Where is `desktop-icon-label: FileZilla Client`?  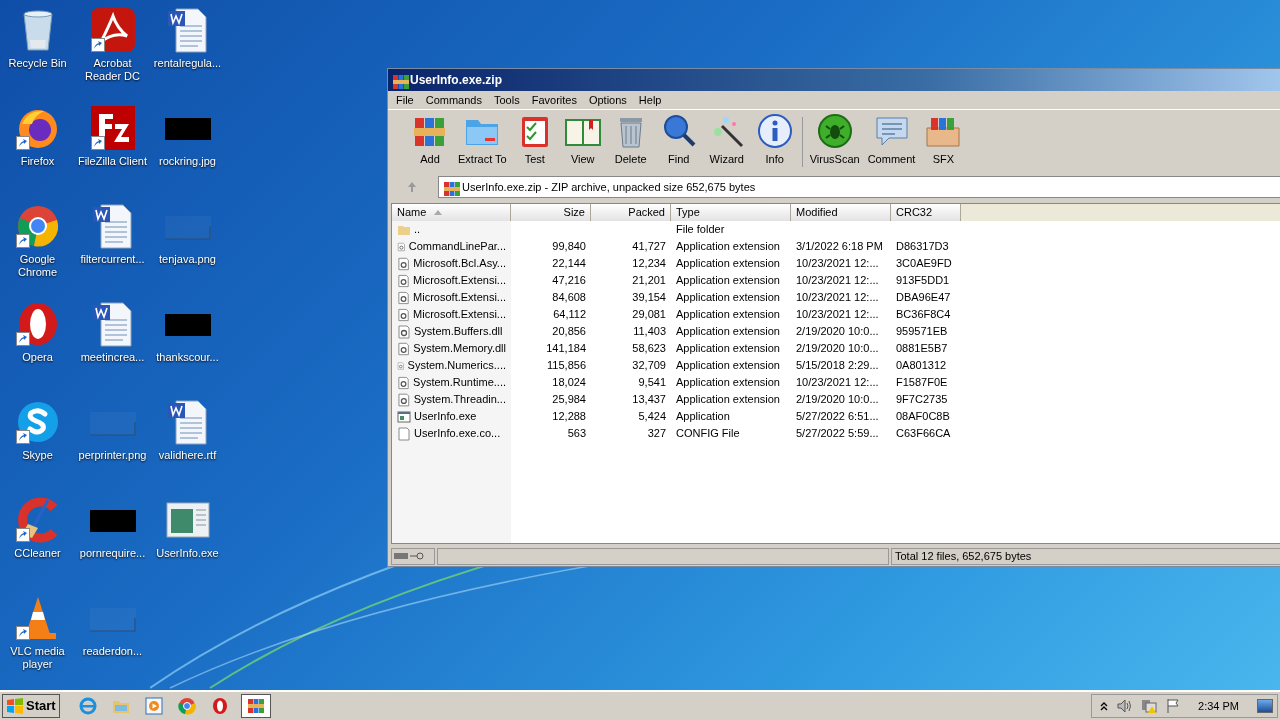
desktop-icon-label: FileZilla Client is located at coordinates (112, 161).